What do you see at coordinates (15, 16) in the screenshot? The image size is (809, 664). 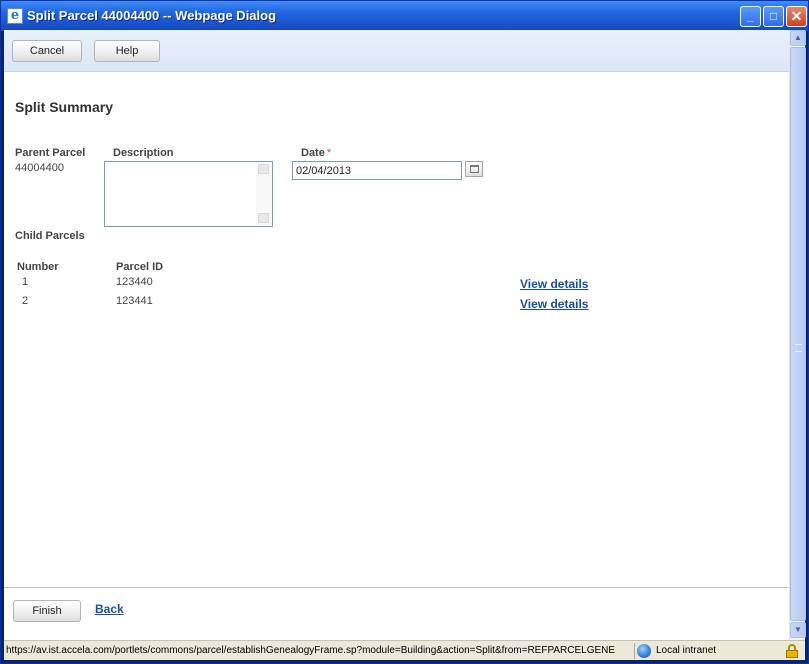 I see `ie-page-icon: e` at bounding box center [15, 16].